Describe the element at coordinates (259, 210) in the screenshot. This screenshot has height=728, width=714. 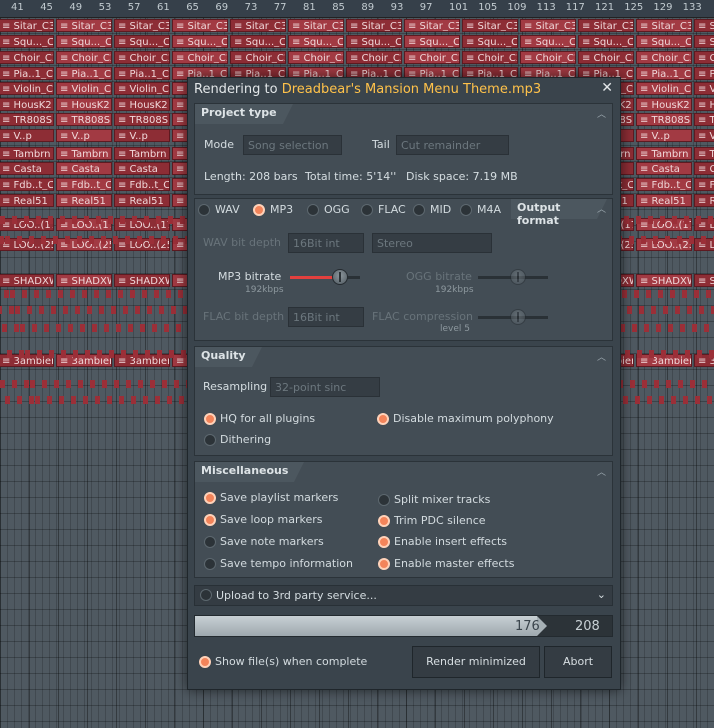
I see `format-radio-mp3` at that location.